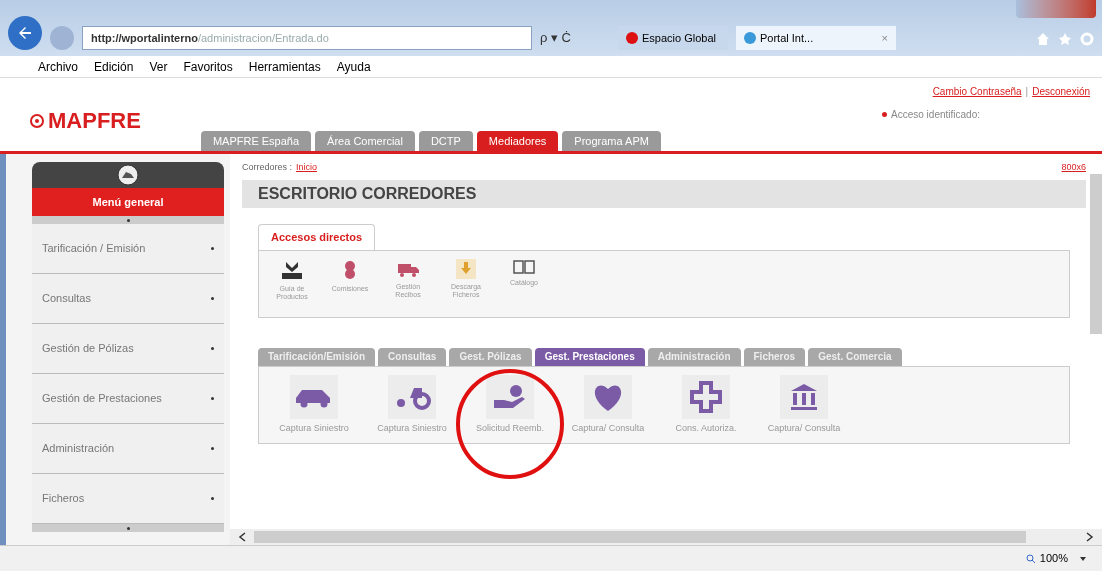 The width and height of the screenshot is (1102, 571). Describe the element at coordinates (816, 38) in the screenshot. I see `browser-tab: Portal Int... ×` at that location.